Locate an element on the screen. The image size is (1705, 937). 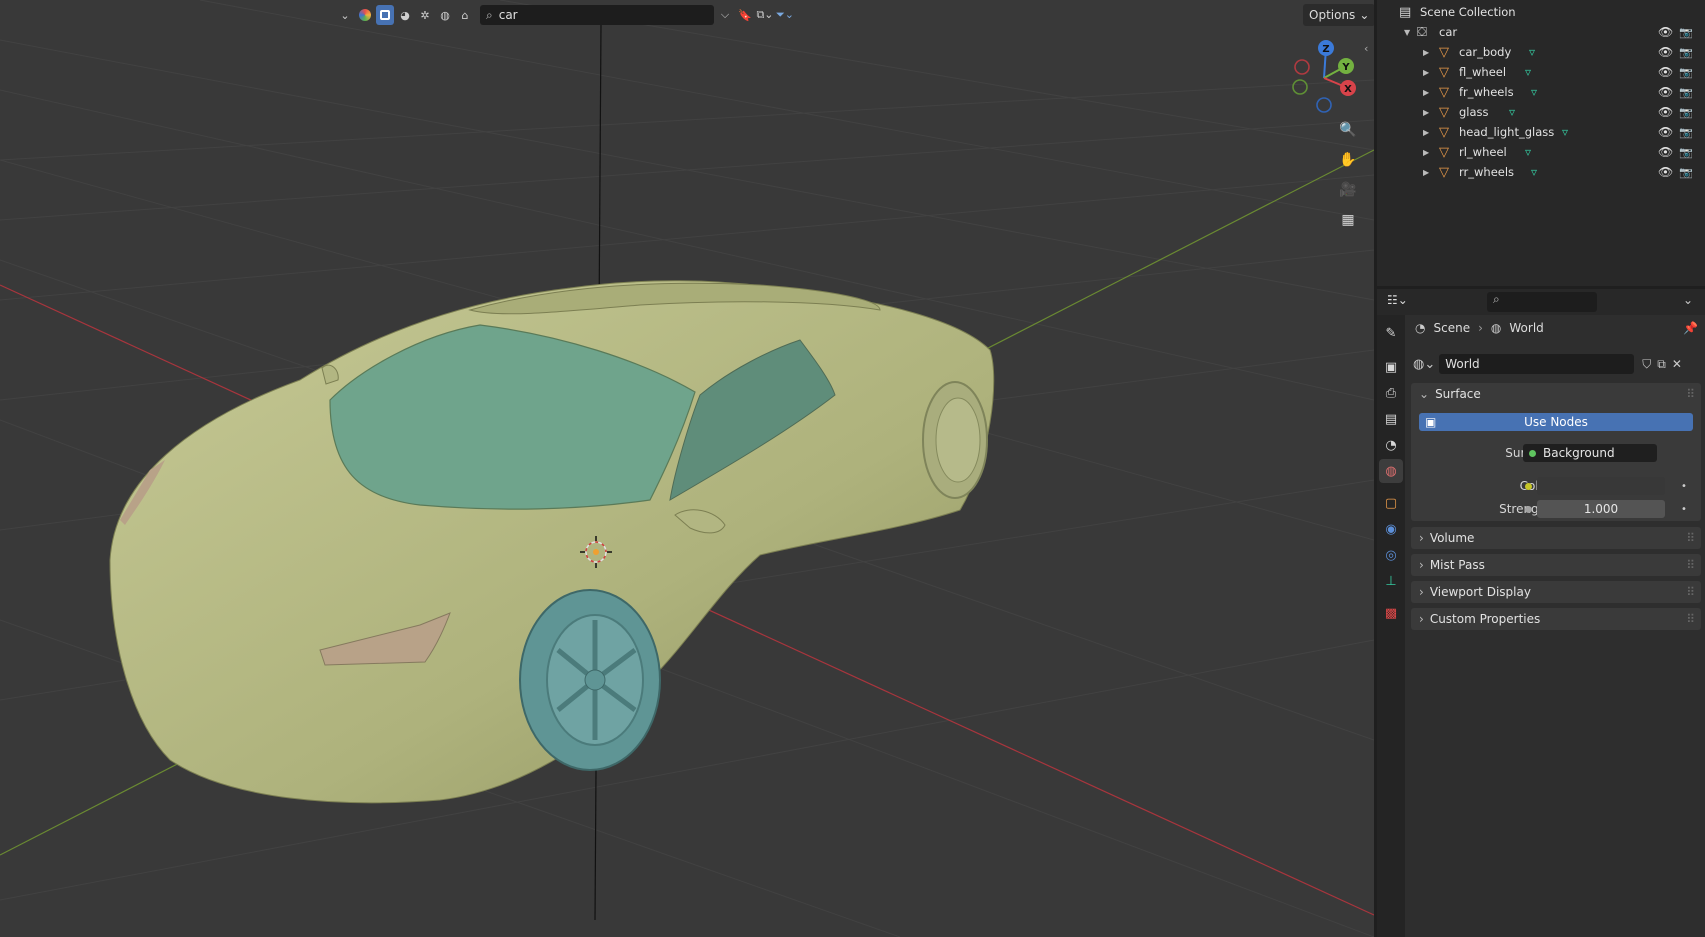
search-input: ⌕ car is located at coordinates (597, 15).